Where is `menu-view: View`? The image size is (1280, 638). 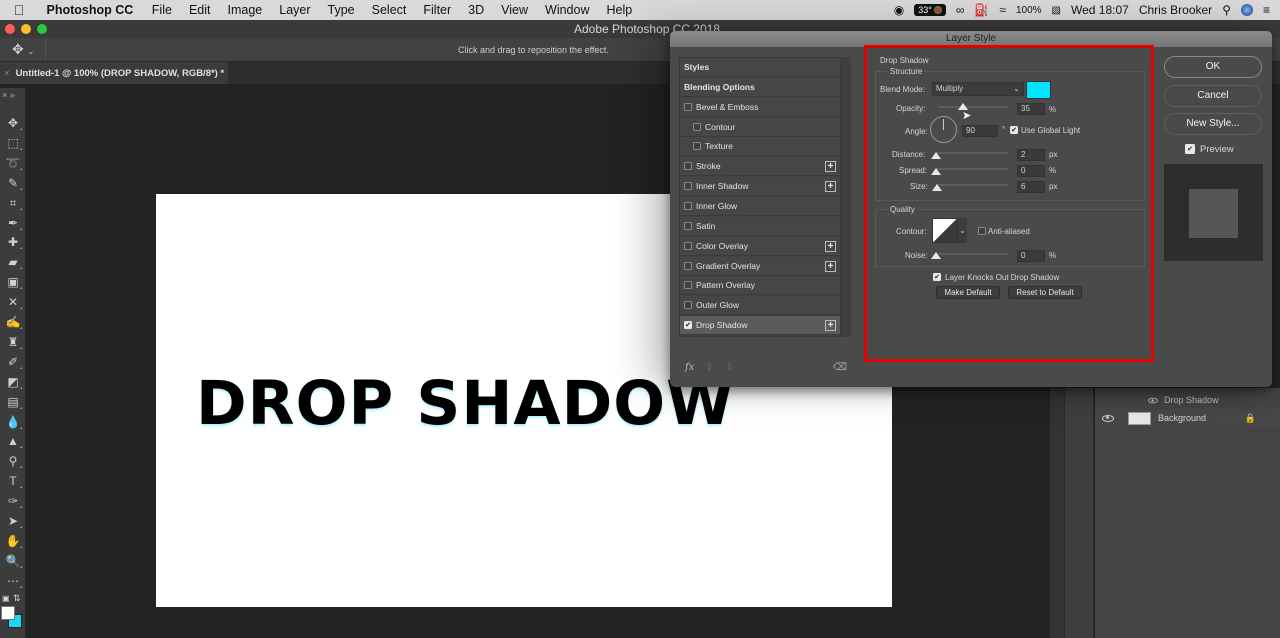 menu-view: View is located at coordinates (515, 10).